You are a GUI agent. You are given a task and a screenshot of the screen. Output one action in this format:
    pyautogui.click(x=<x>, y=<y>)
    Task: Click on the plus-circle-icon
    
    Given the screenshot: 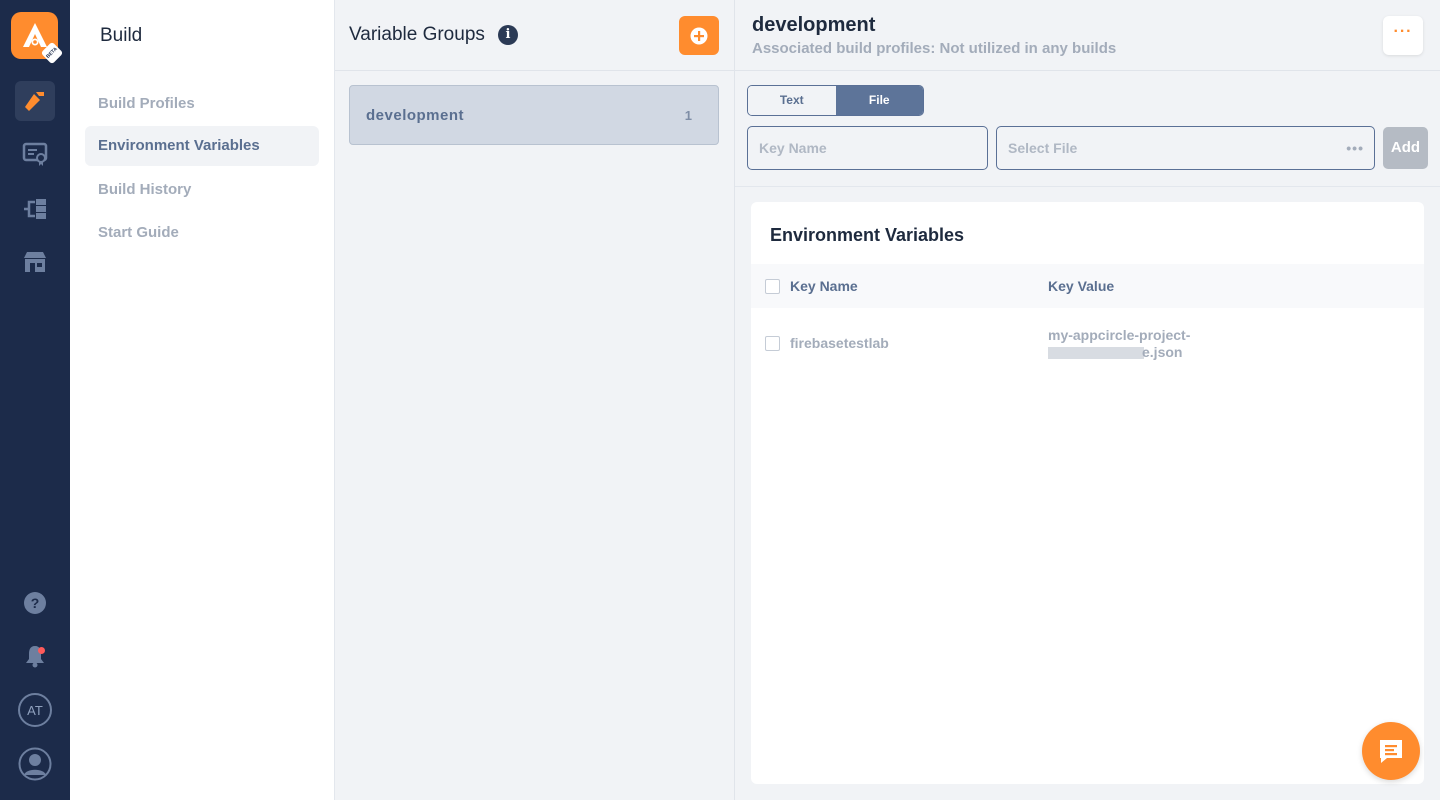 What is the action you would take?
    pyautogui.click(x=699, y=35)
    